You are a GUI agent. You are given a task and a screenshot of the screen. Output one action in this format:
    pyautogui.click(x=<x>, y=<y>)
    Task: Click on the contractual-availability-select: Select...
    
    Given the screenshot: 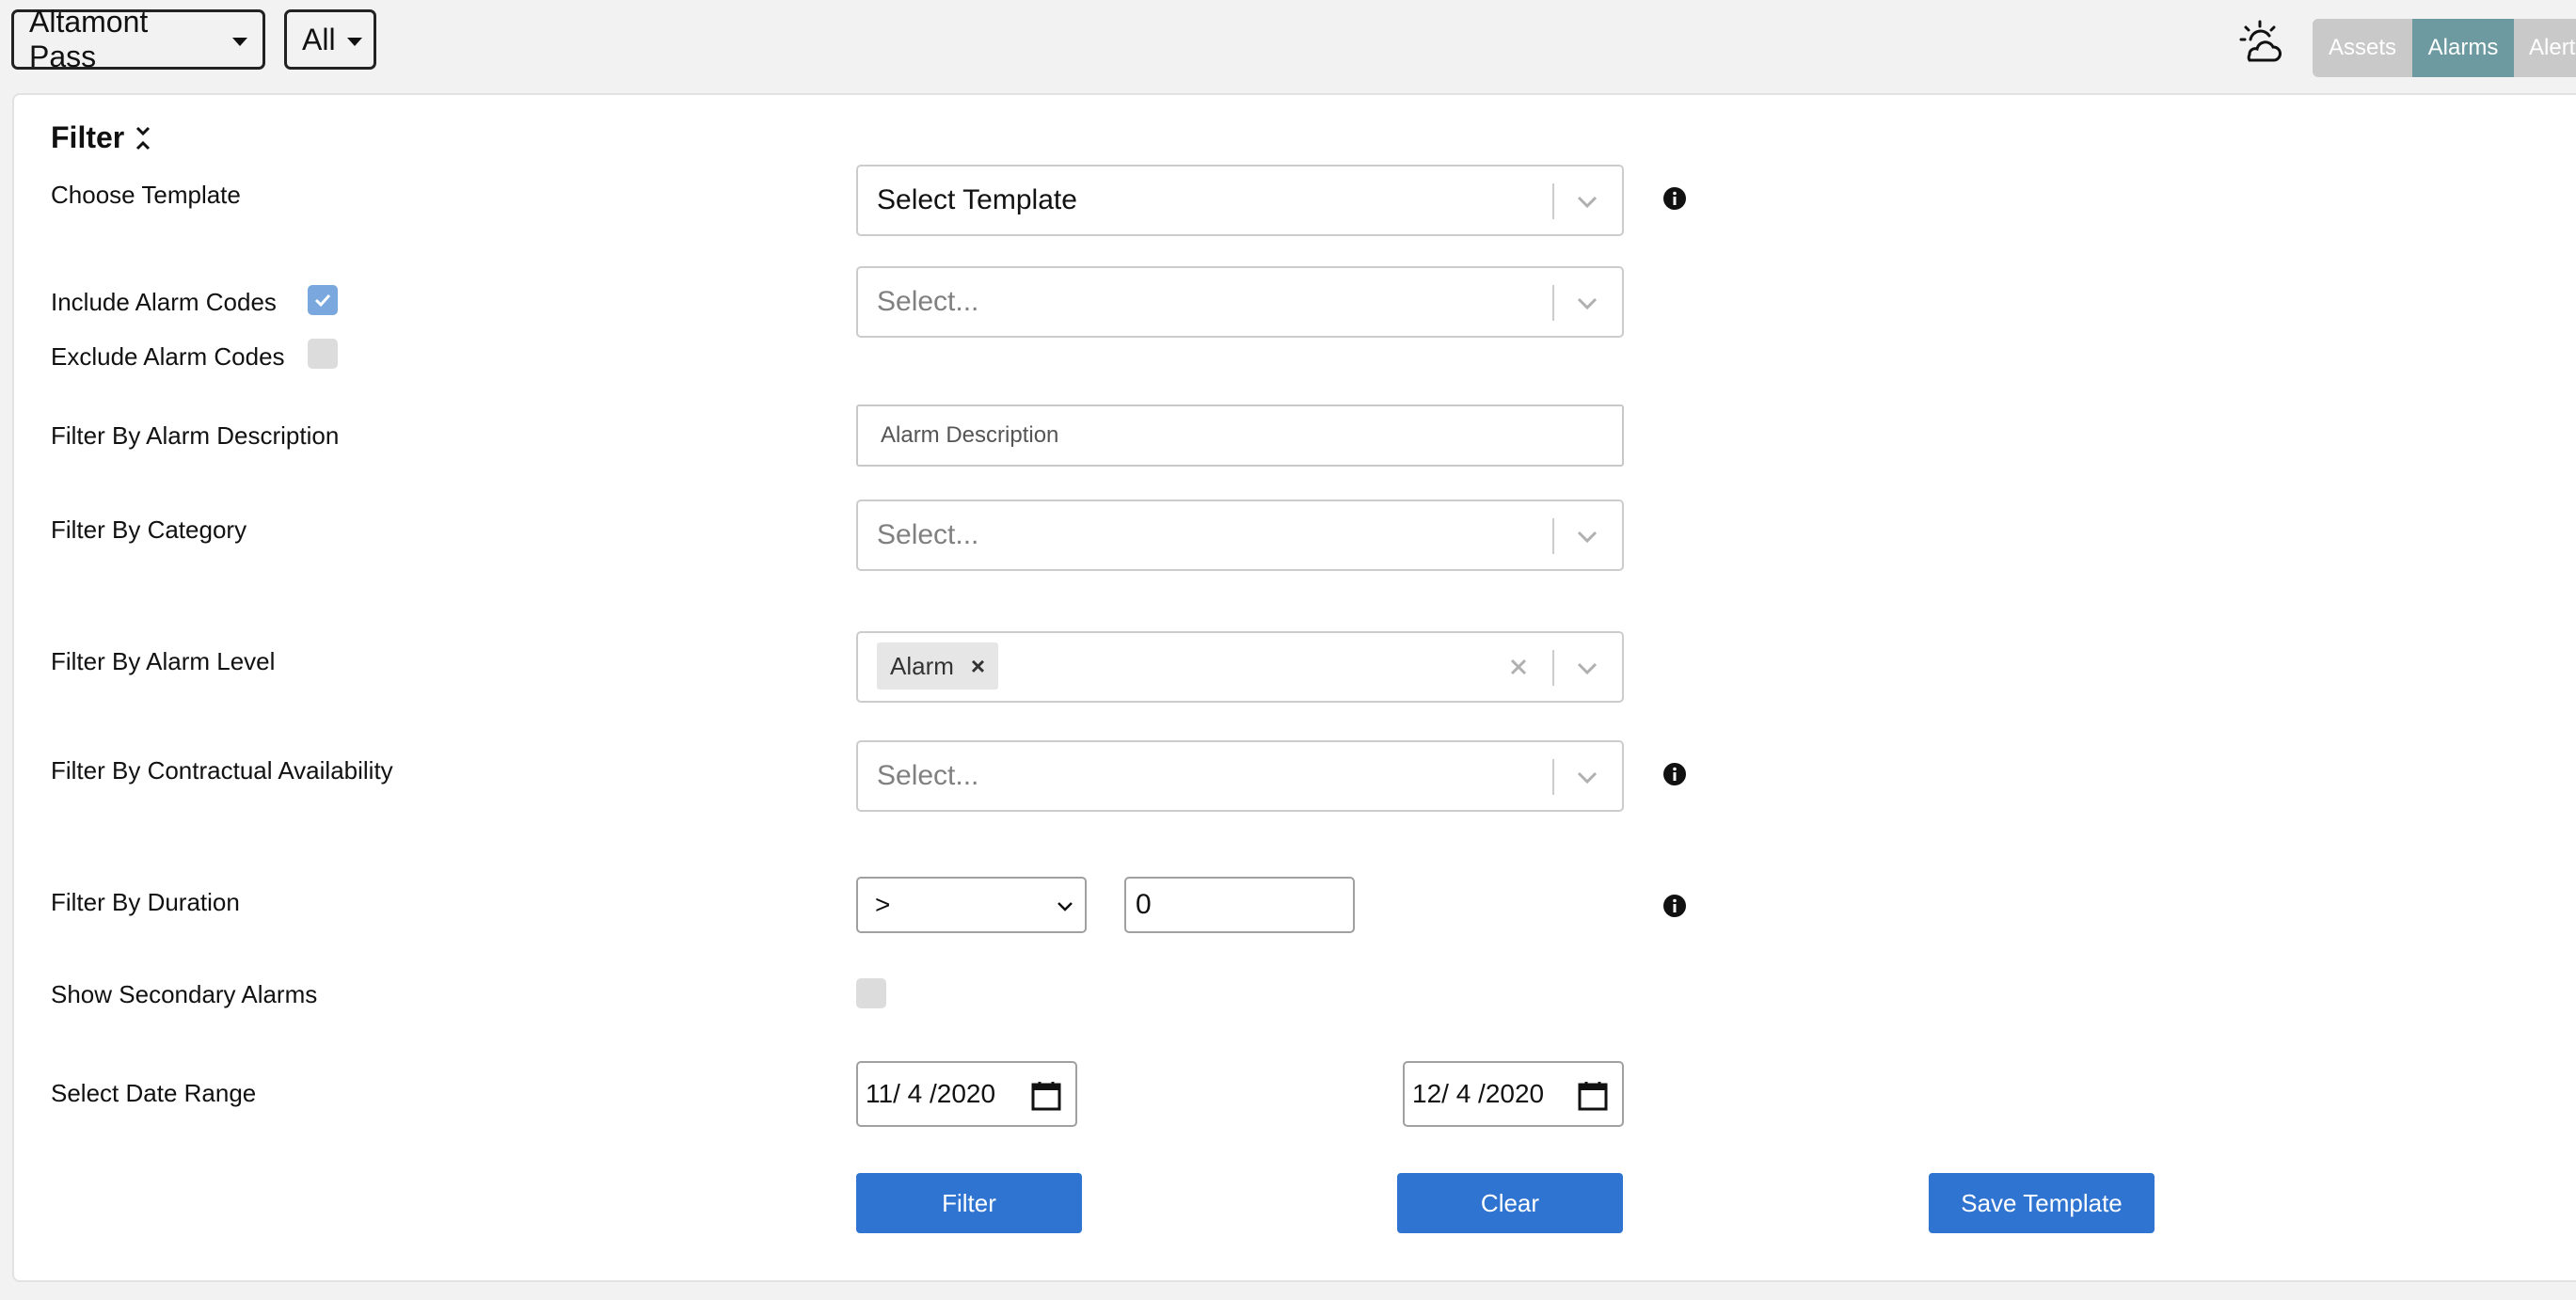 What is the action you would take?
    pyautogui.click(x=1240, y=776)
    